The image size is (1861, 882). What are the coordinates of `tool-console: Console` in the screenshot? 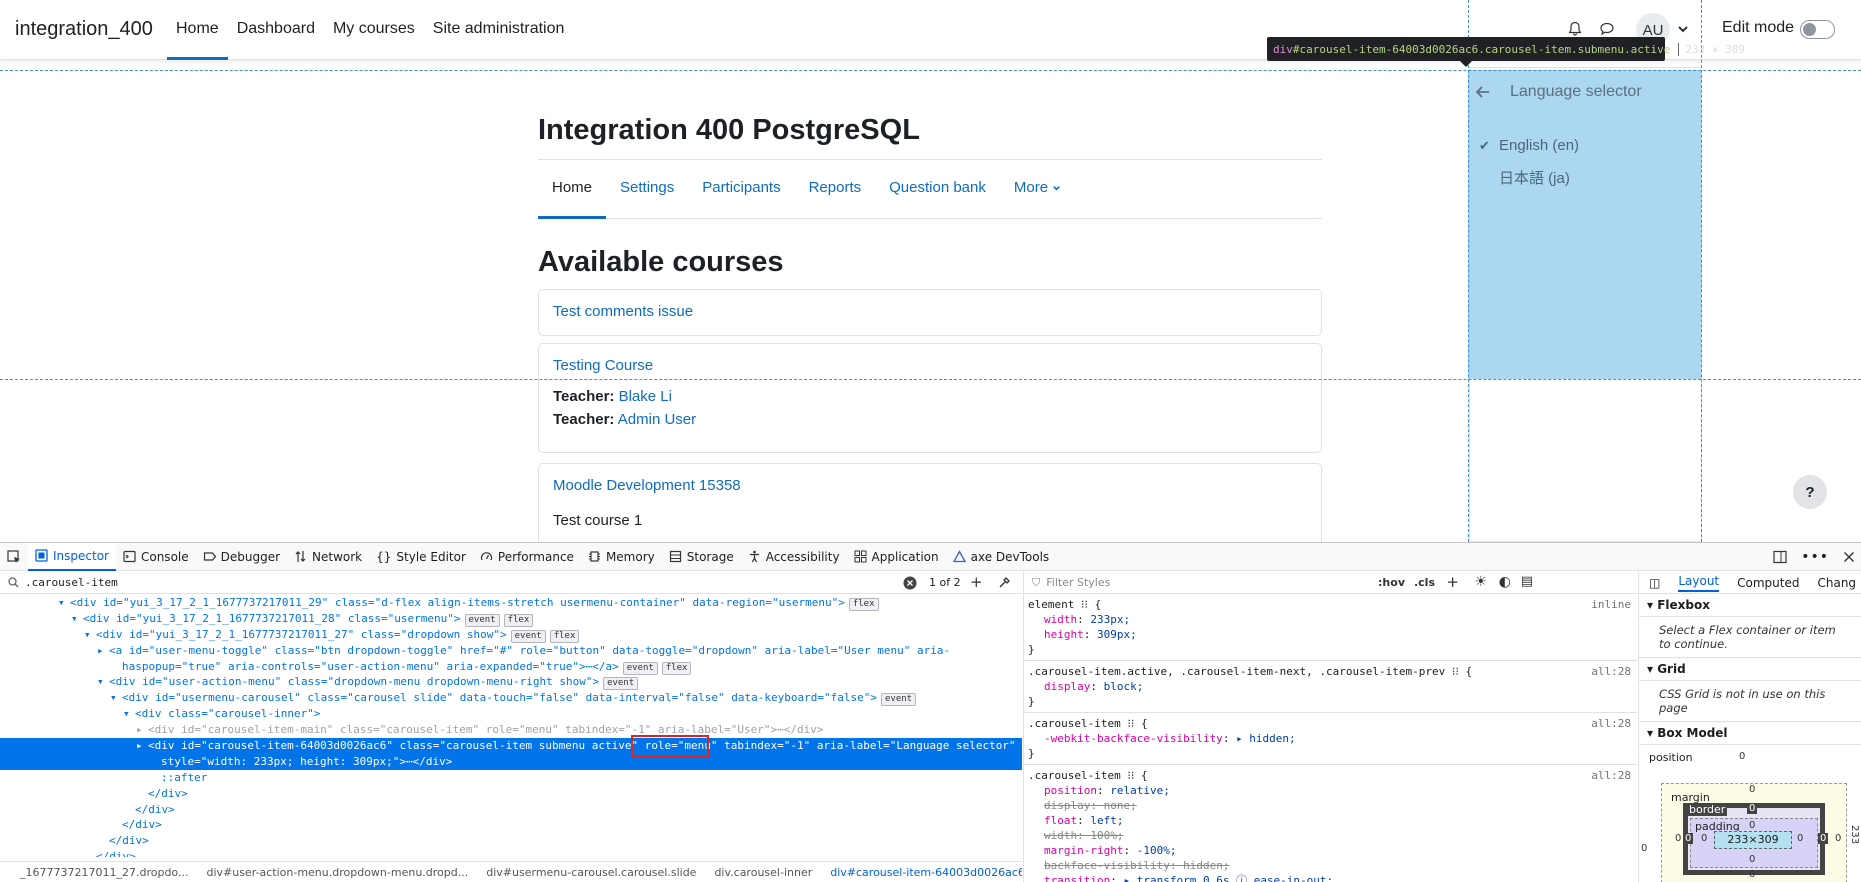 It's located at (156, 557).